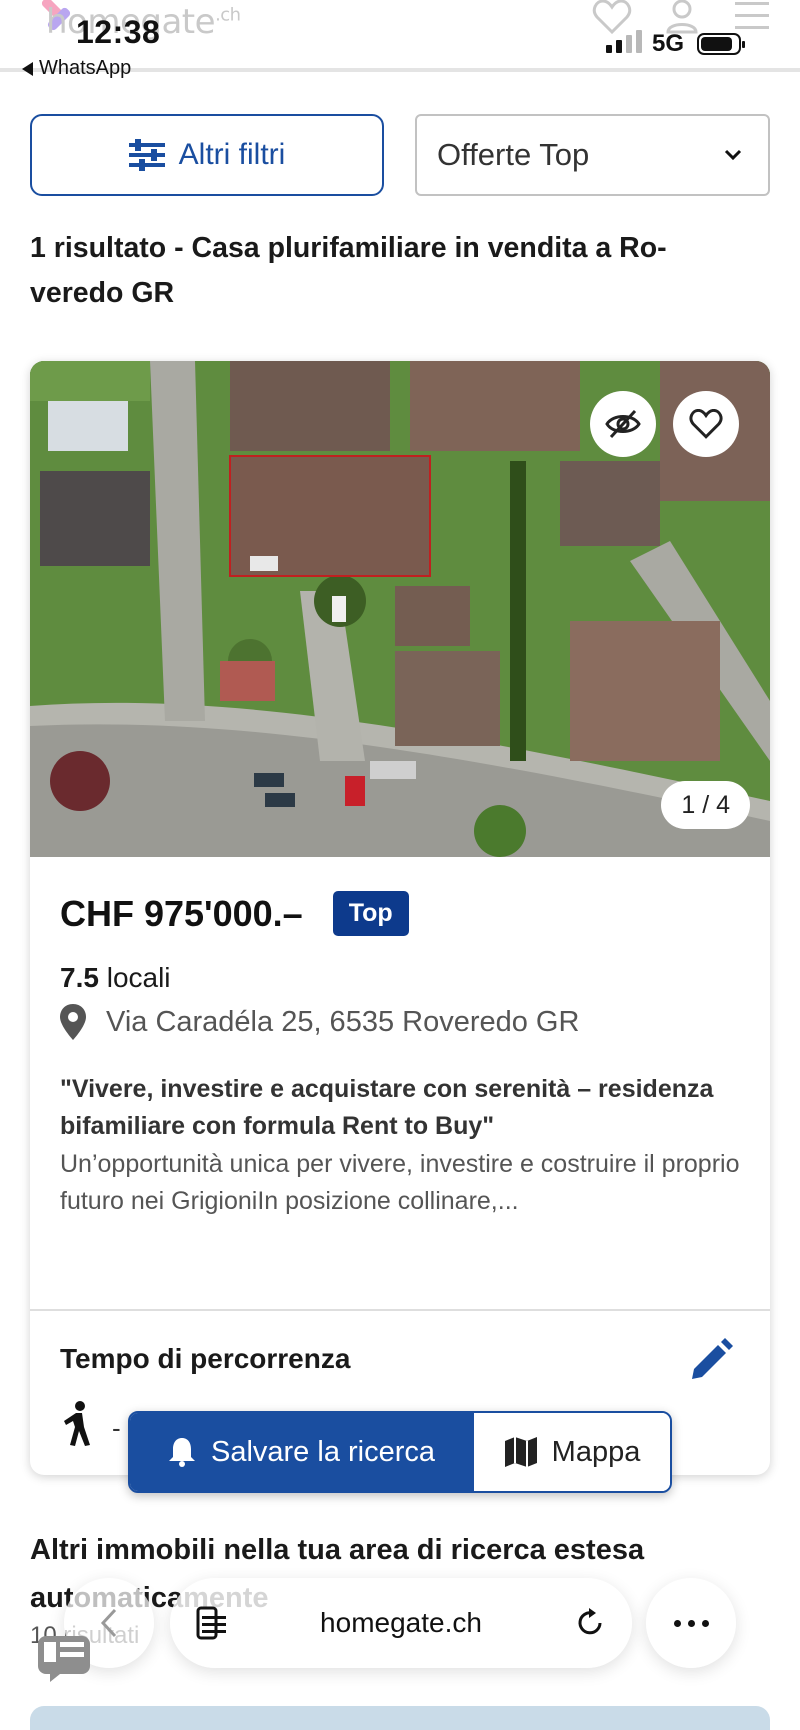 The width and height of the screenshot is (800, 1730). I want to click on user-account-icon, so click(682, 17).